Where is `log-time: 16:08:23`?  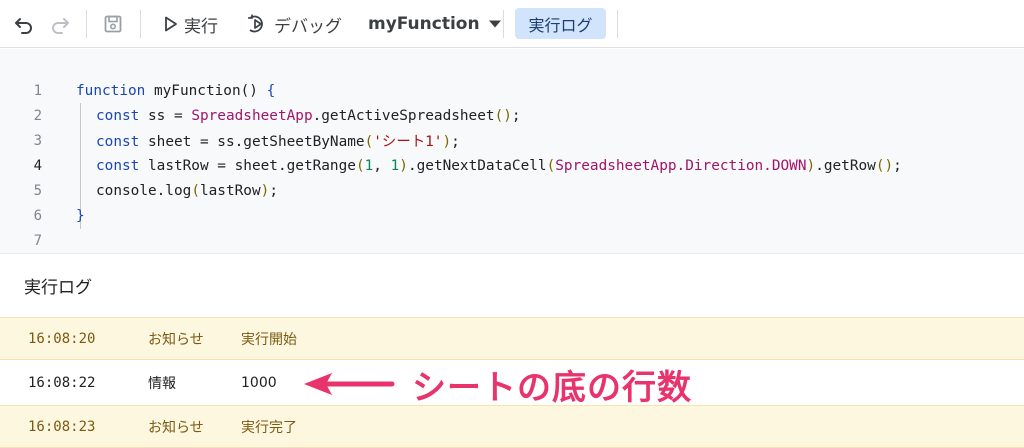 log-time: 16:08:23 is located at coordinates (62, 426).